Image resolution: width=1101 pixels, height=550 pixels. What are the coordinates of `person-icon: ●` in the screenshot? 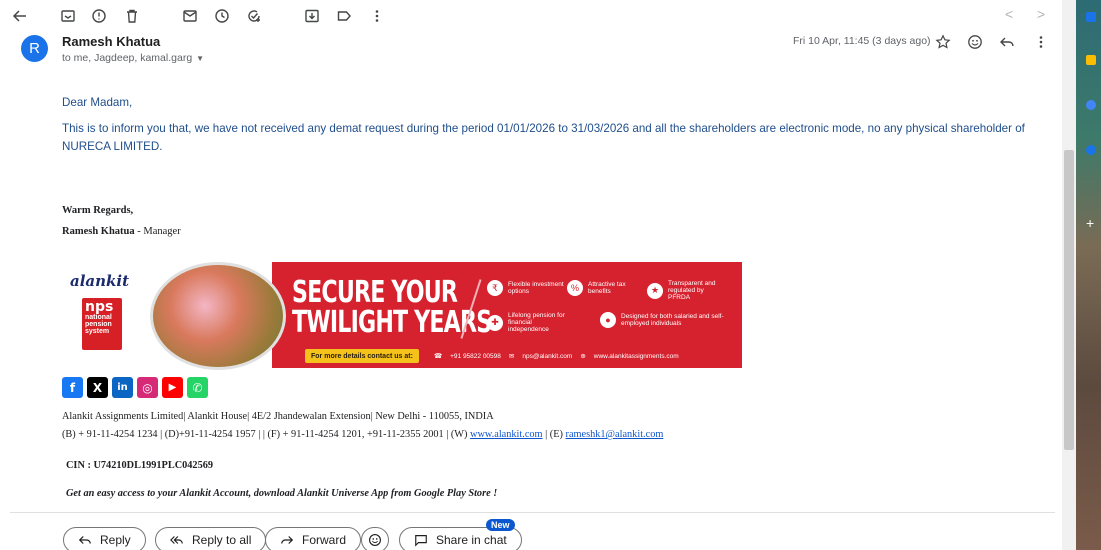 It's located at (608, 320).